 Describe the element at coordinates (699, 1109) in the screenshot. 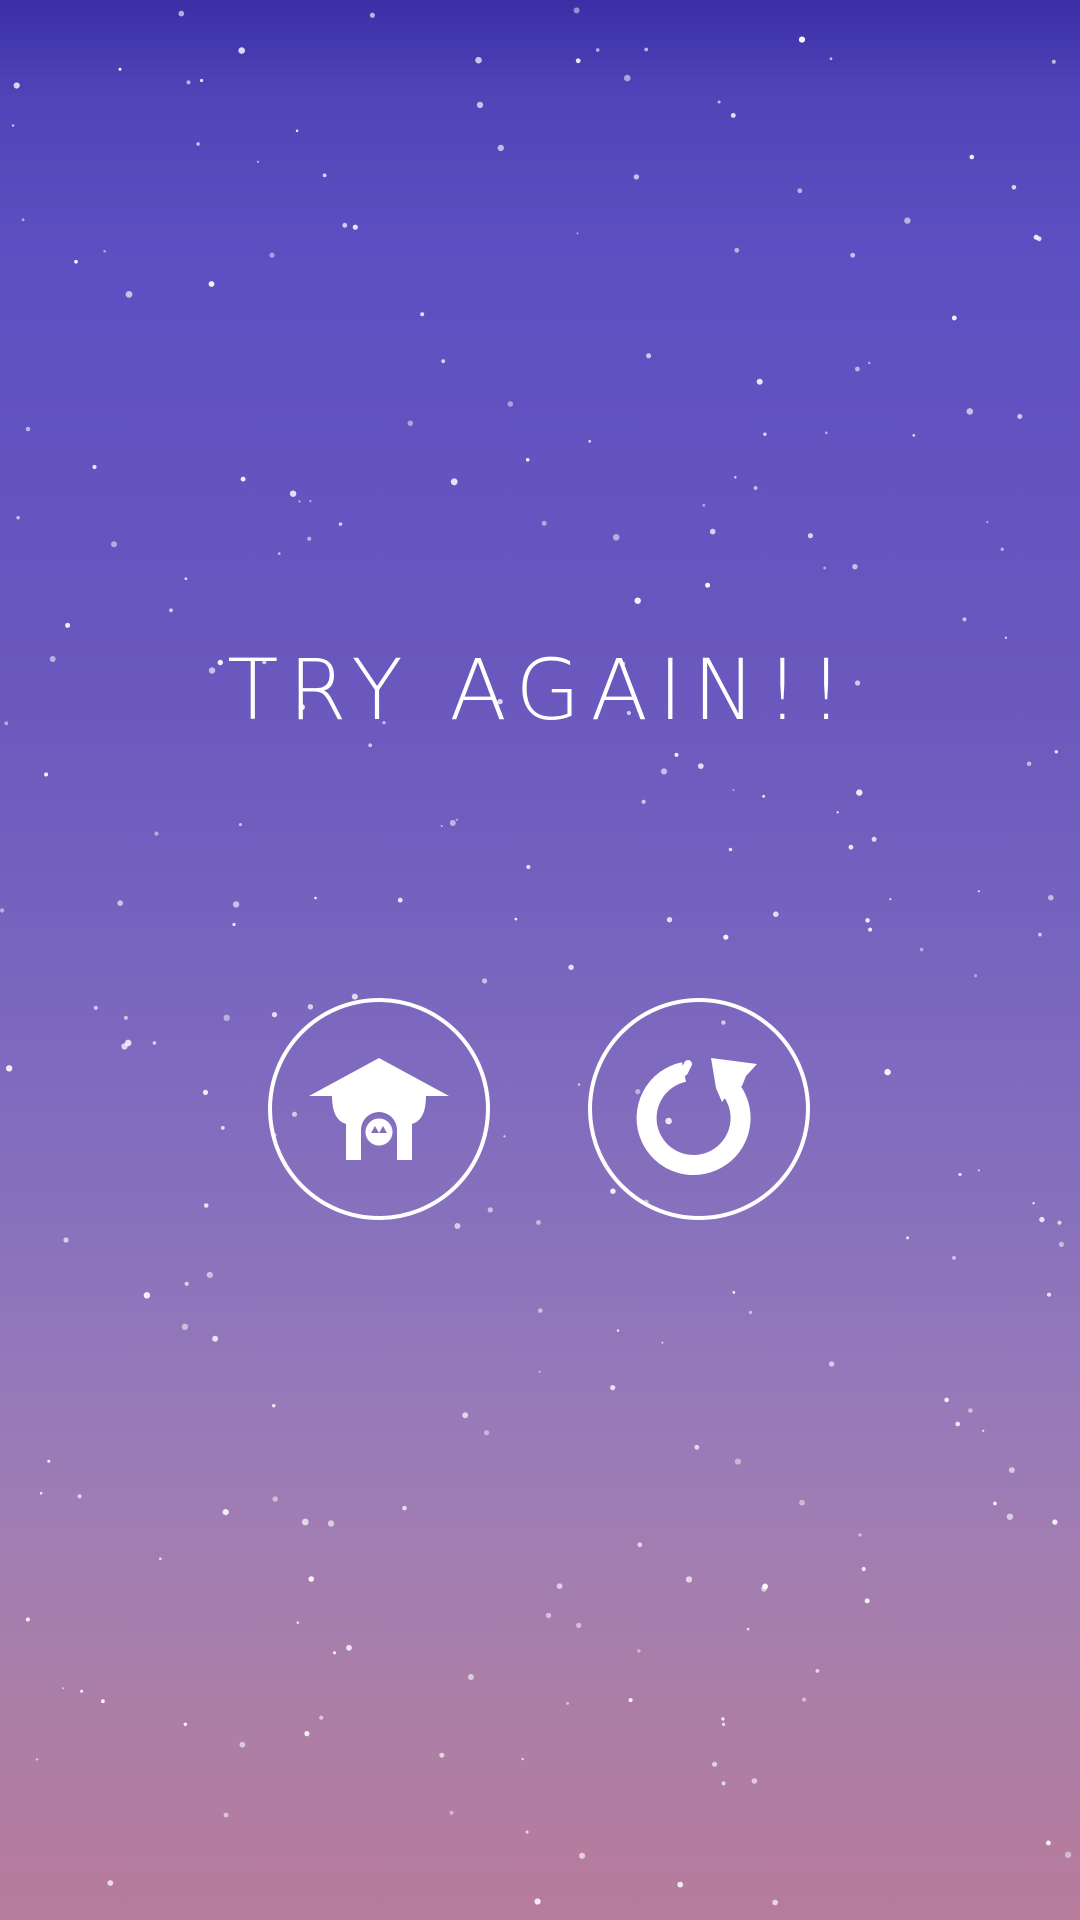

I see `retry-button` at that location.